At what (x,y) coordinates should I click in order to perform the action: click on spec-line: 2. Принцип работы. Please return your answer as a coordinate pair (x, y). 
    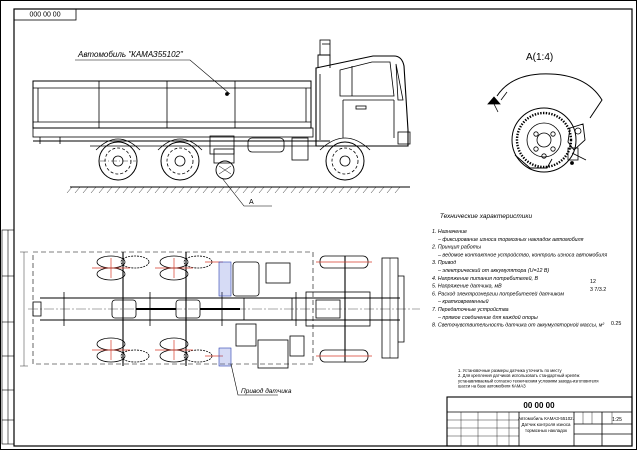
    Looking at the image, I should click on (456, 248).